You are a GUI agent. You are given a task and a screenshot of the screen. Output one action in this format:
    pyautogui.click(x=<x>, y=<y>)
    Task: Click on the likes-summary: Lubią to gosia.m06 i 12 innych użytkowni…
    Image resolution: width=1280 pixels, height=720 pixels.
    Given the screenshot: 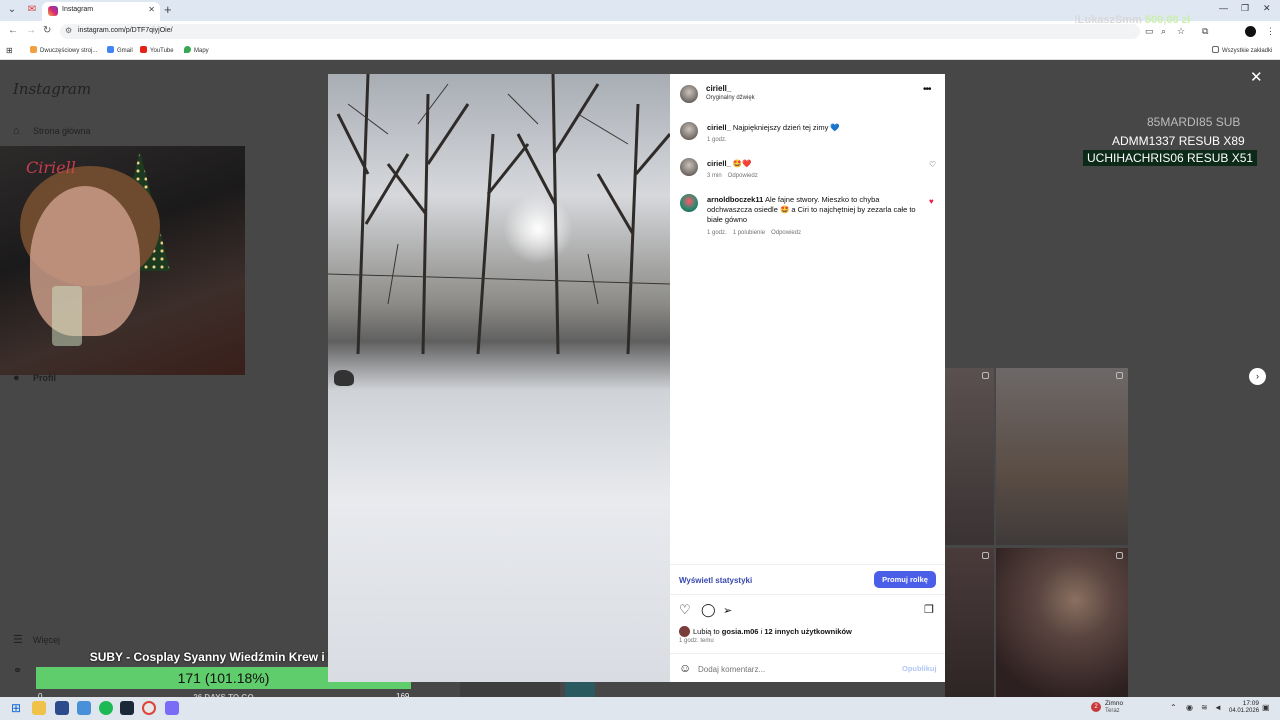 What is the action you would take?
    pyautogui.click(x=772, y=631)
    